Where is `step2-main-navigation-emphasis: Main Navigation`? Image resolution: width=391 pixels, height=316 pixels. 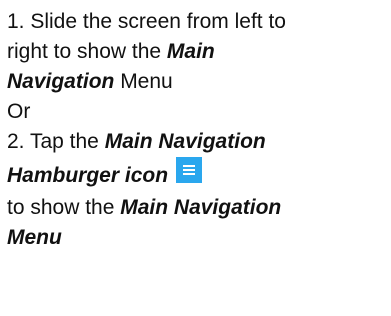
step2-main-navigation-emphasis: Main Navigation is located at coordinates (185, 141).